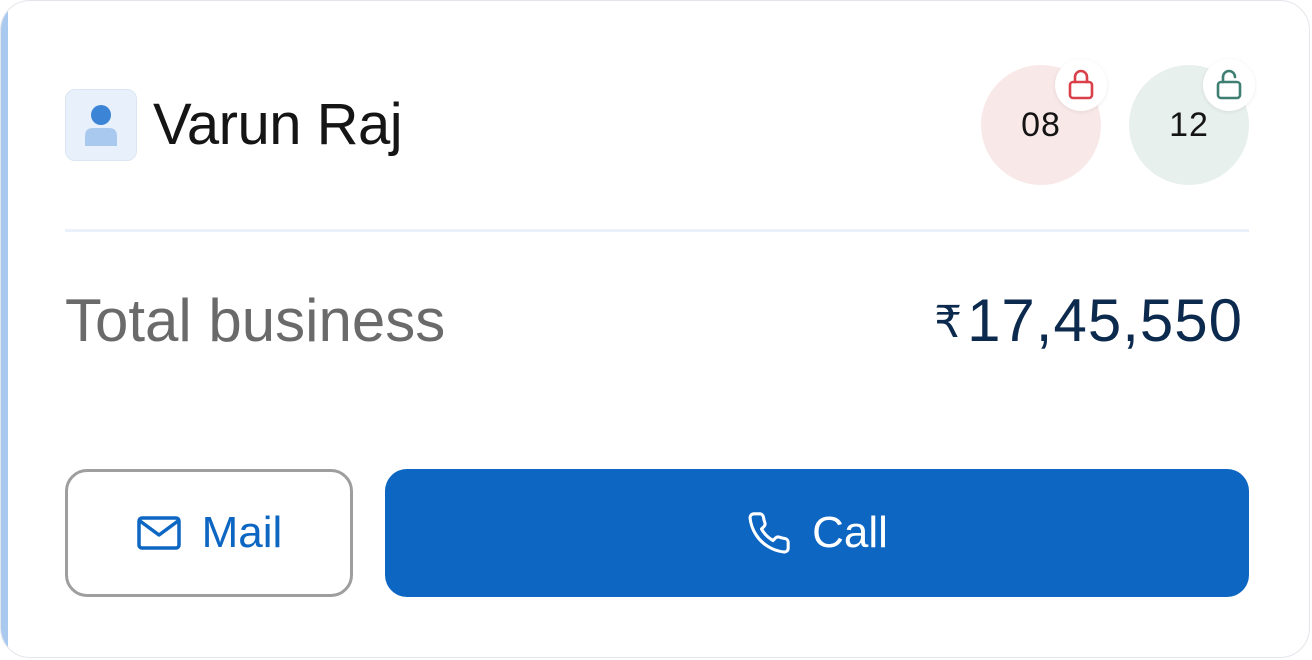  I want to click on call-button: Call, so click(817, 533).